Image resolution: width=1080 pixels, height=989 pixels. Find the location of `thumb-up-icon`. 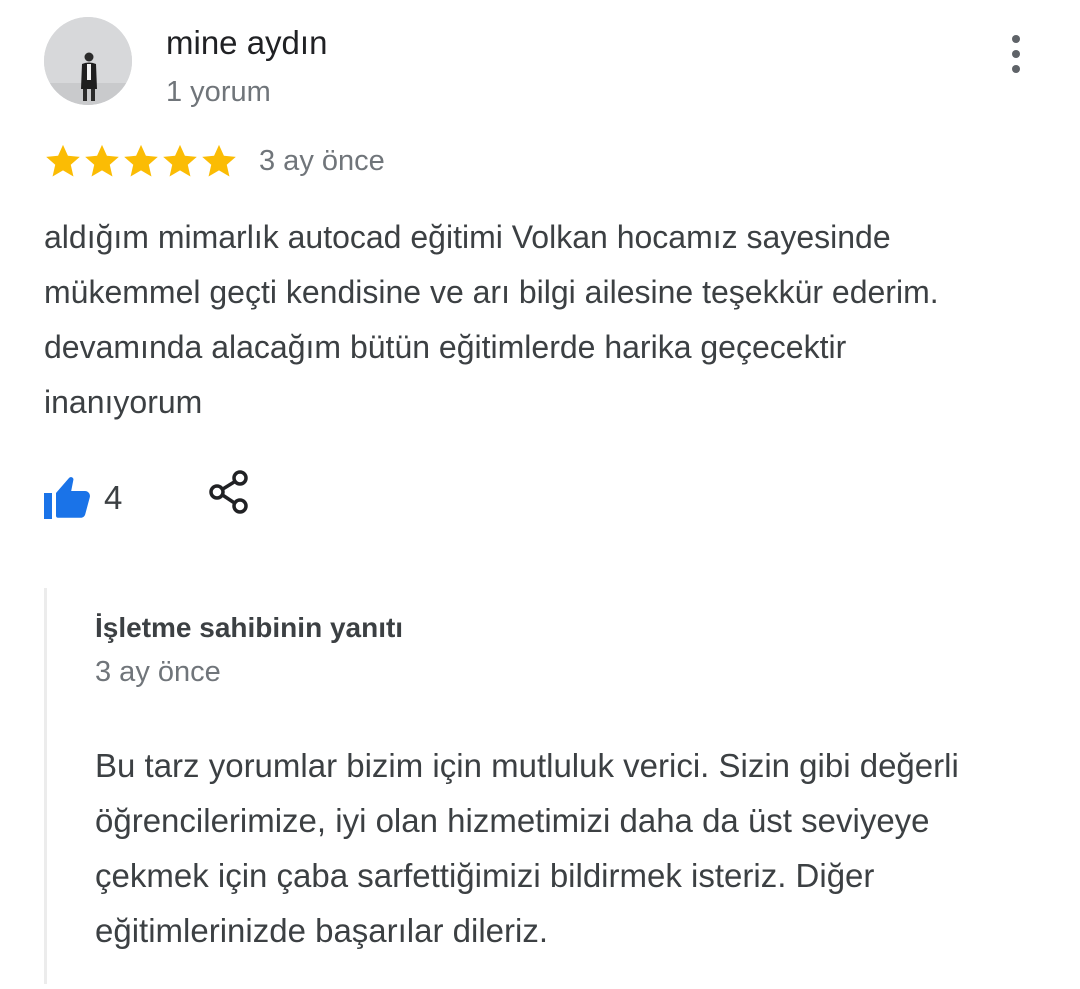

thumb-up-icon is located at coordinates (67, 498).